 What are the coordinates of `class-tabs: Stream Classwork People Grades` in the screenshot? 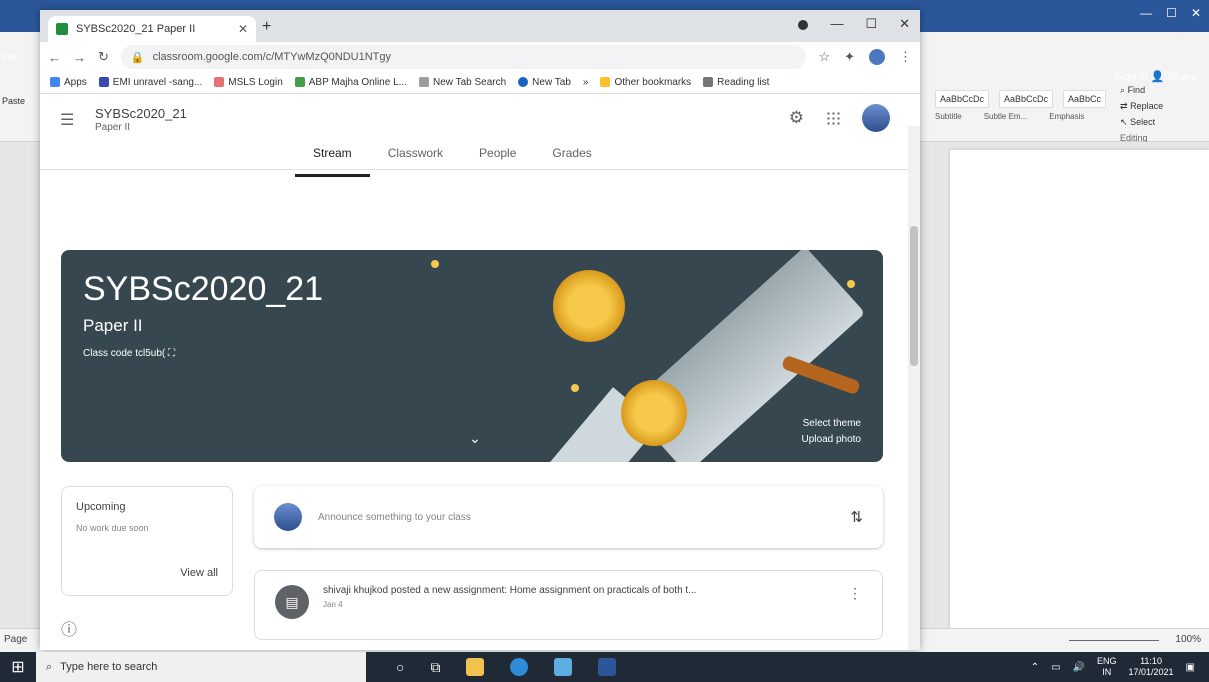 It's located at (452, 159).